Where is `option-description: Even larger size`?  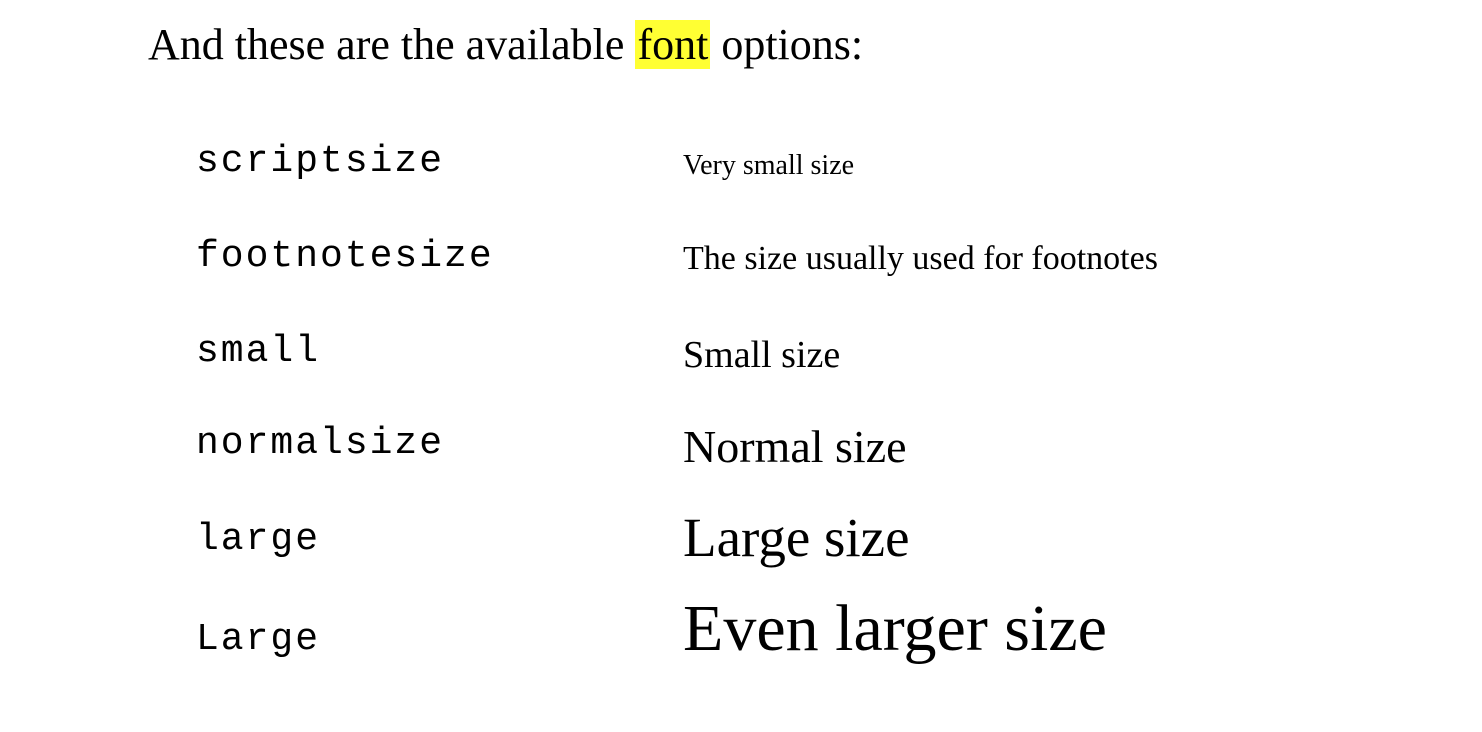 option-description: Even larger size is located at coordinates (895, 628).